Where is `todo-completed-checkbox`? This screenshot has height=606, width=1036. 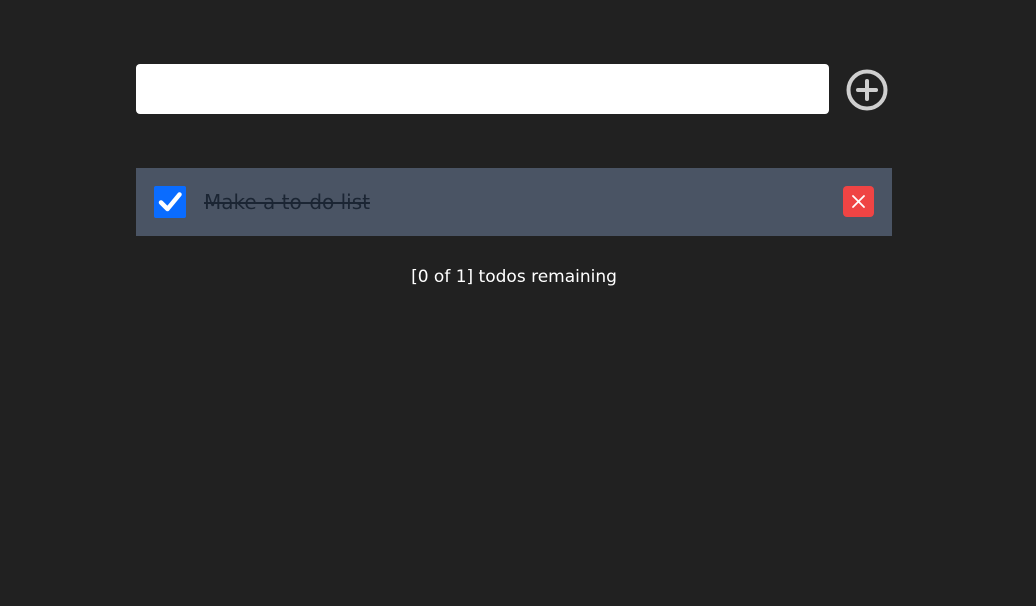
todo-completed-checkbox is located at coordinates (170, 202).